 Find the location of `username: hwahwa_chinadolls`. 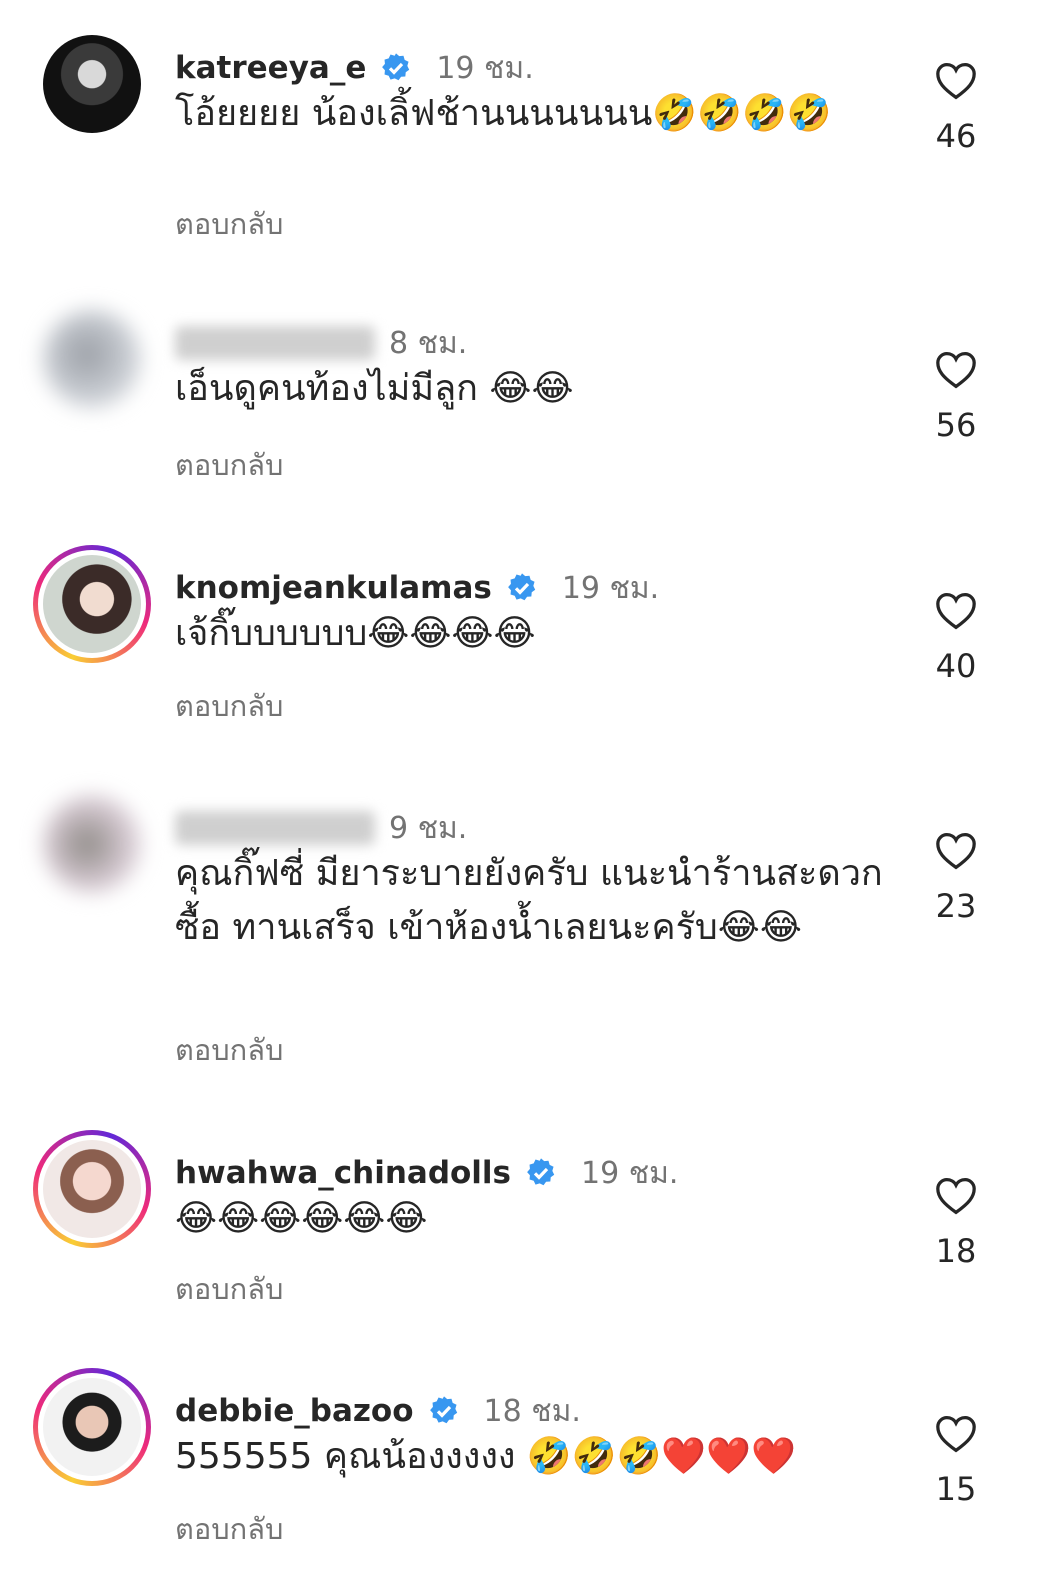

username: hwahwa_chinadolls is located at coordinates (343, 1173).